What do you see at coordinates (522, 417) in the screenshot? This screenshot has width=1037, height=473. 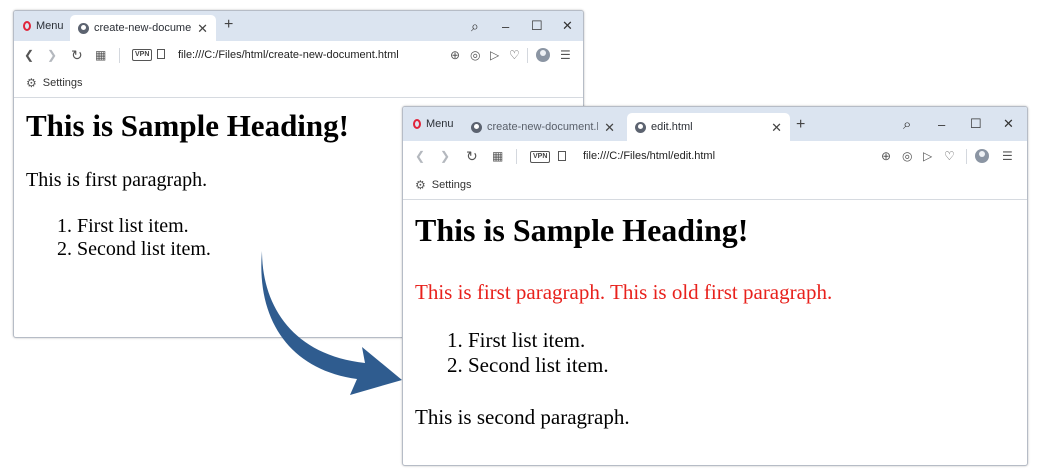 I see `second-paragraph: This is second paragraph.` at bounding box center [522, 417].